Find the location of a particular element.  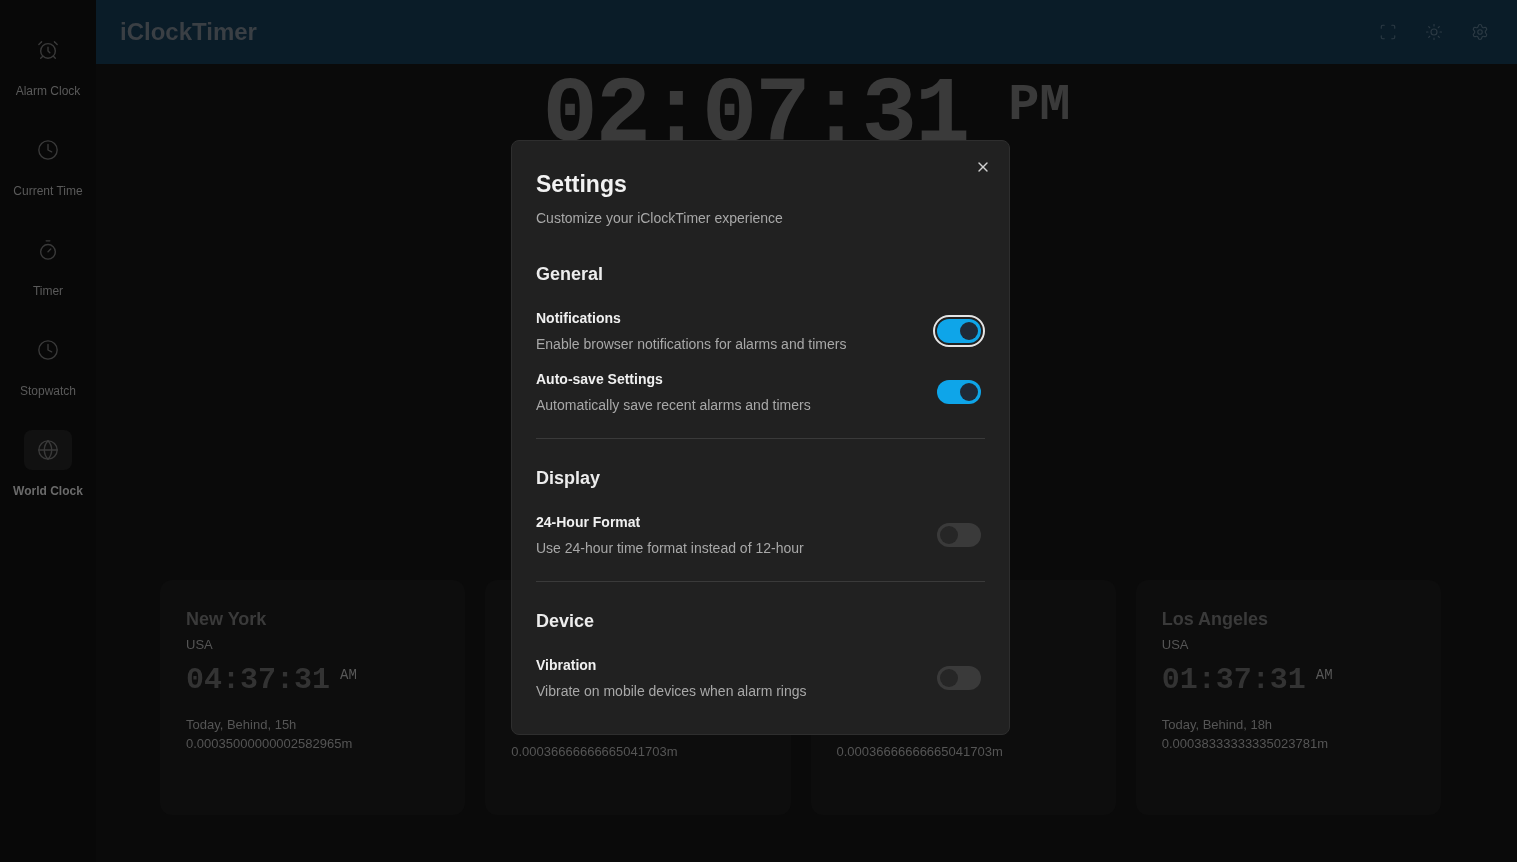

section-heading: General is located at coordinates (570, 274).